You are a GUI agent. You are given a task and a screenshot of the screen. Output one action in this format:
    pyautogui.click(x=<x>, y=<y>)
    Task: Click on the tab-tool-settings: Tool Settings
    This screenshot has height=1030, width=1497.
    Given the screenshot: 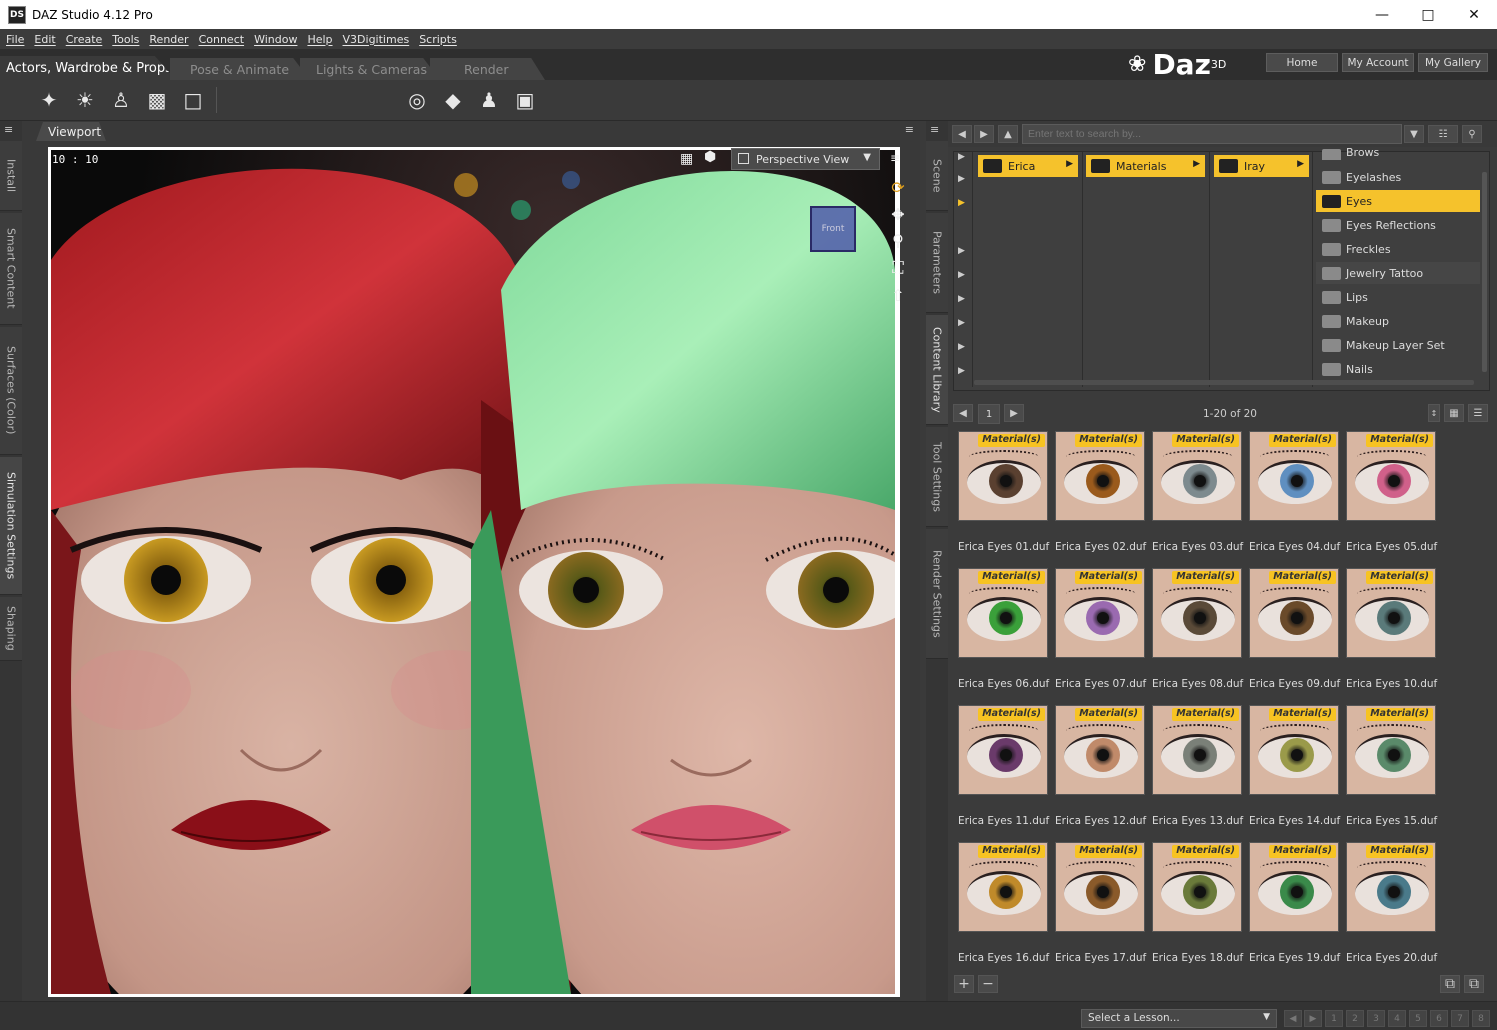 What is the action you would take?
    pyautogui.click(x=937, y=477)
    